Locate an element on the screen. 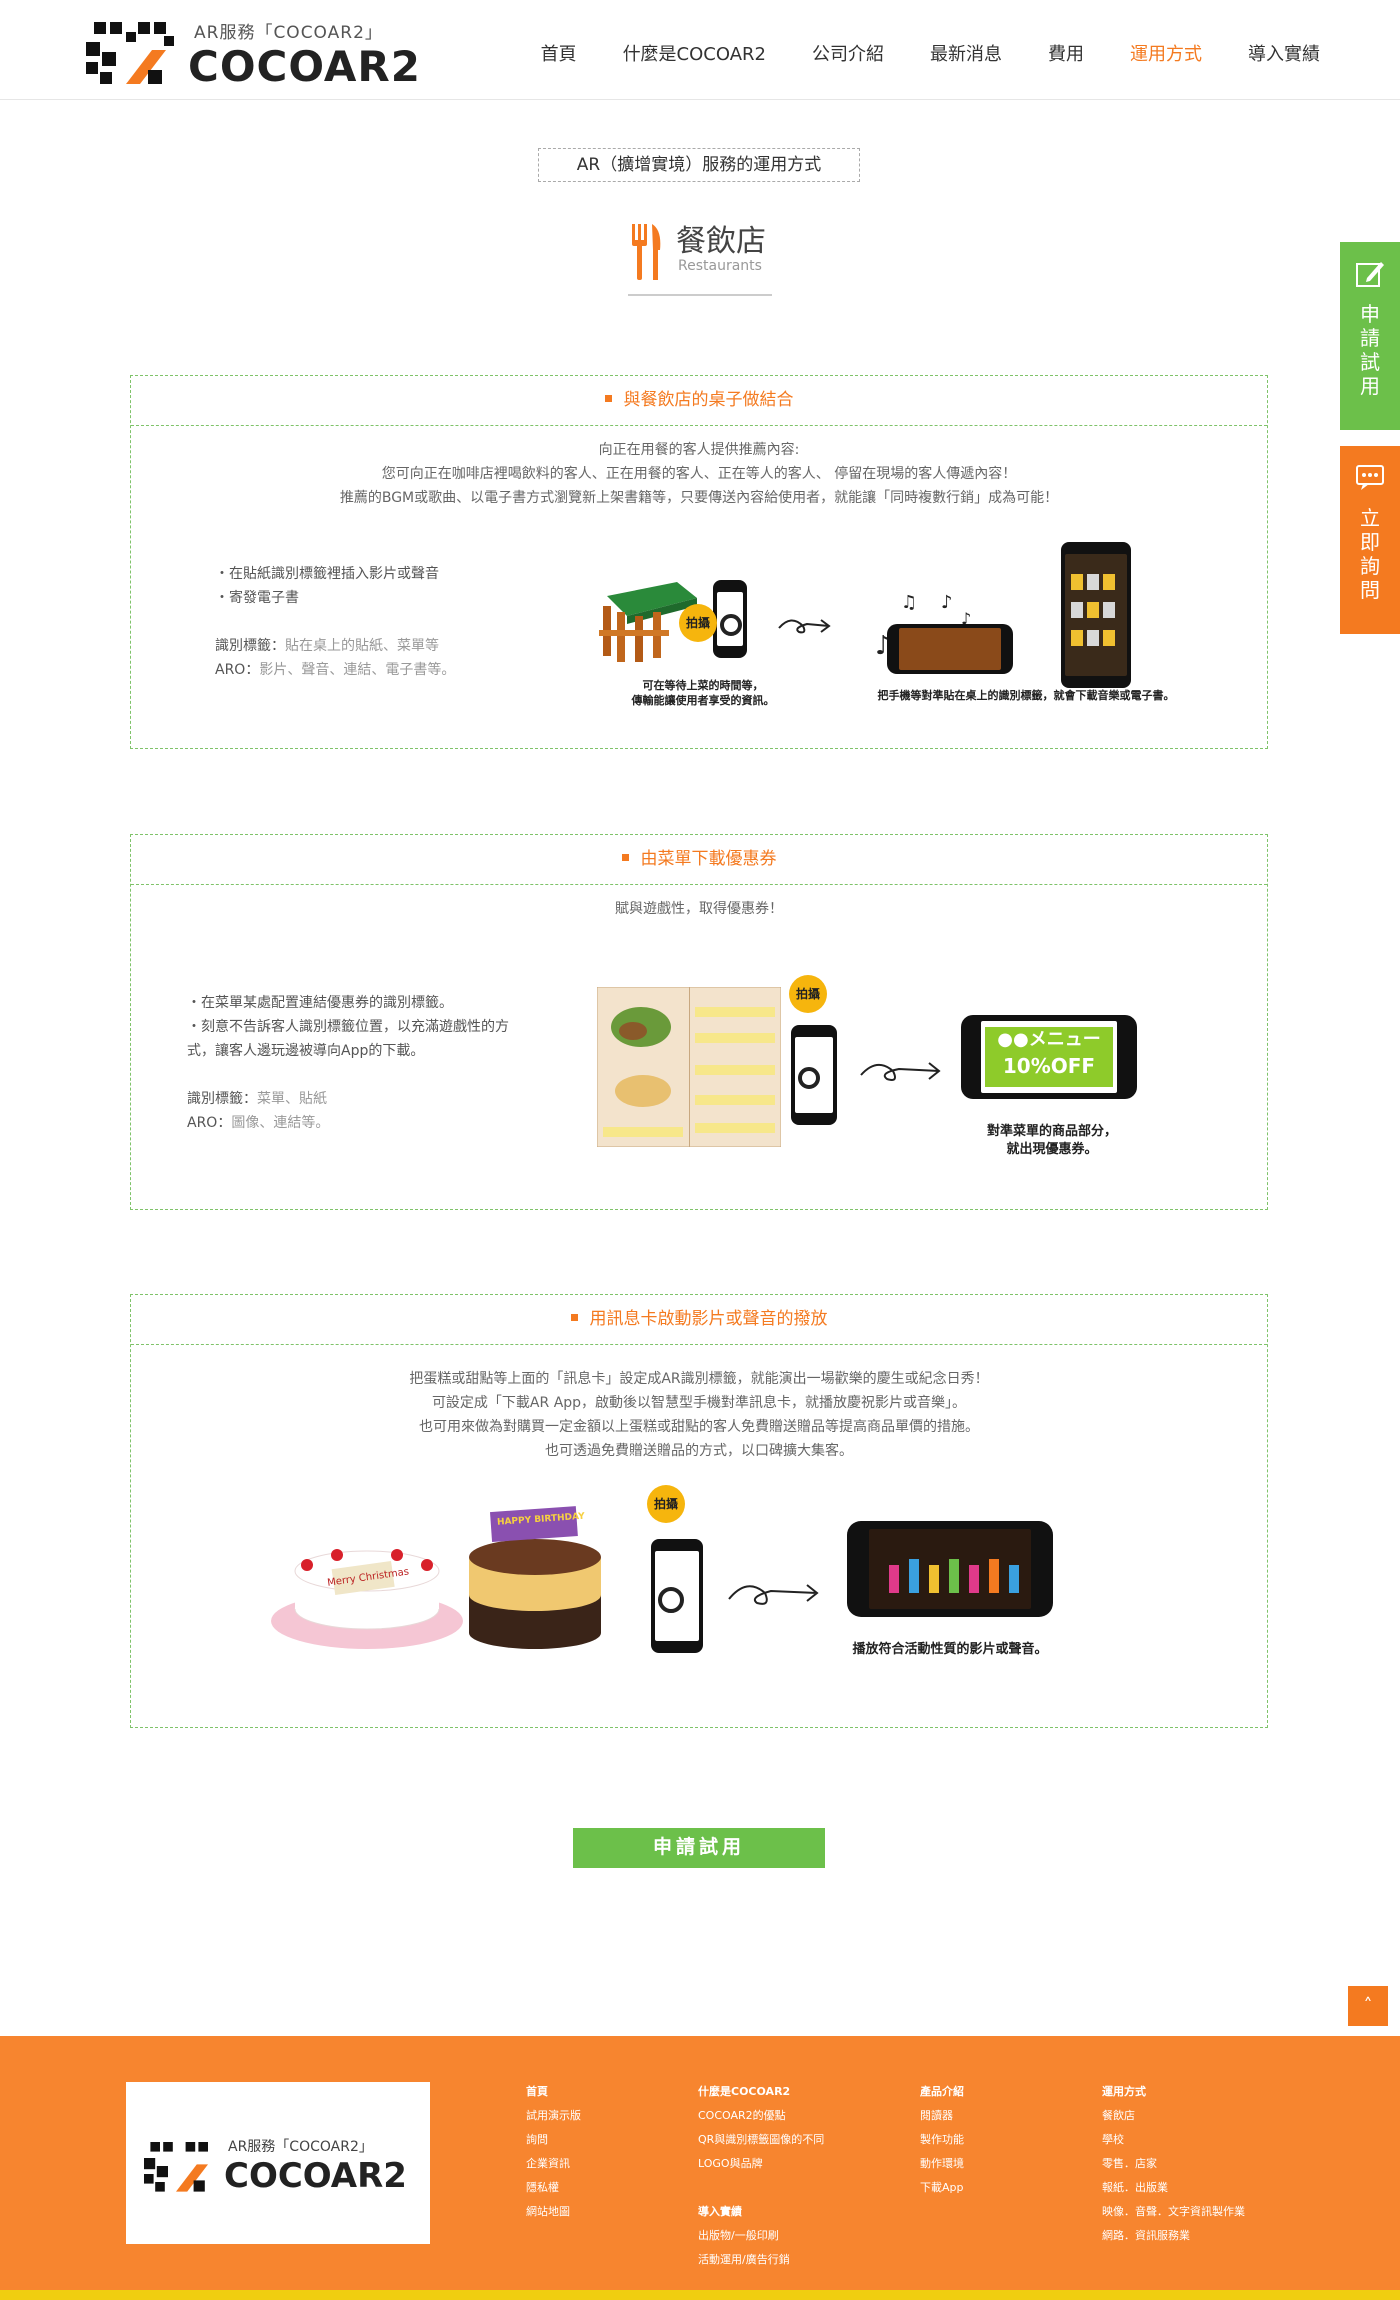 Image resolution: width=1400 pixels, height=2300 pixels. side-inquiry-tab: 立 即 詢 問 is located at coordinates (1370, 540).